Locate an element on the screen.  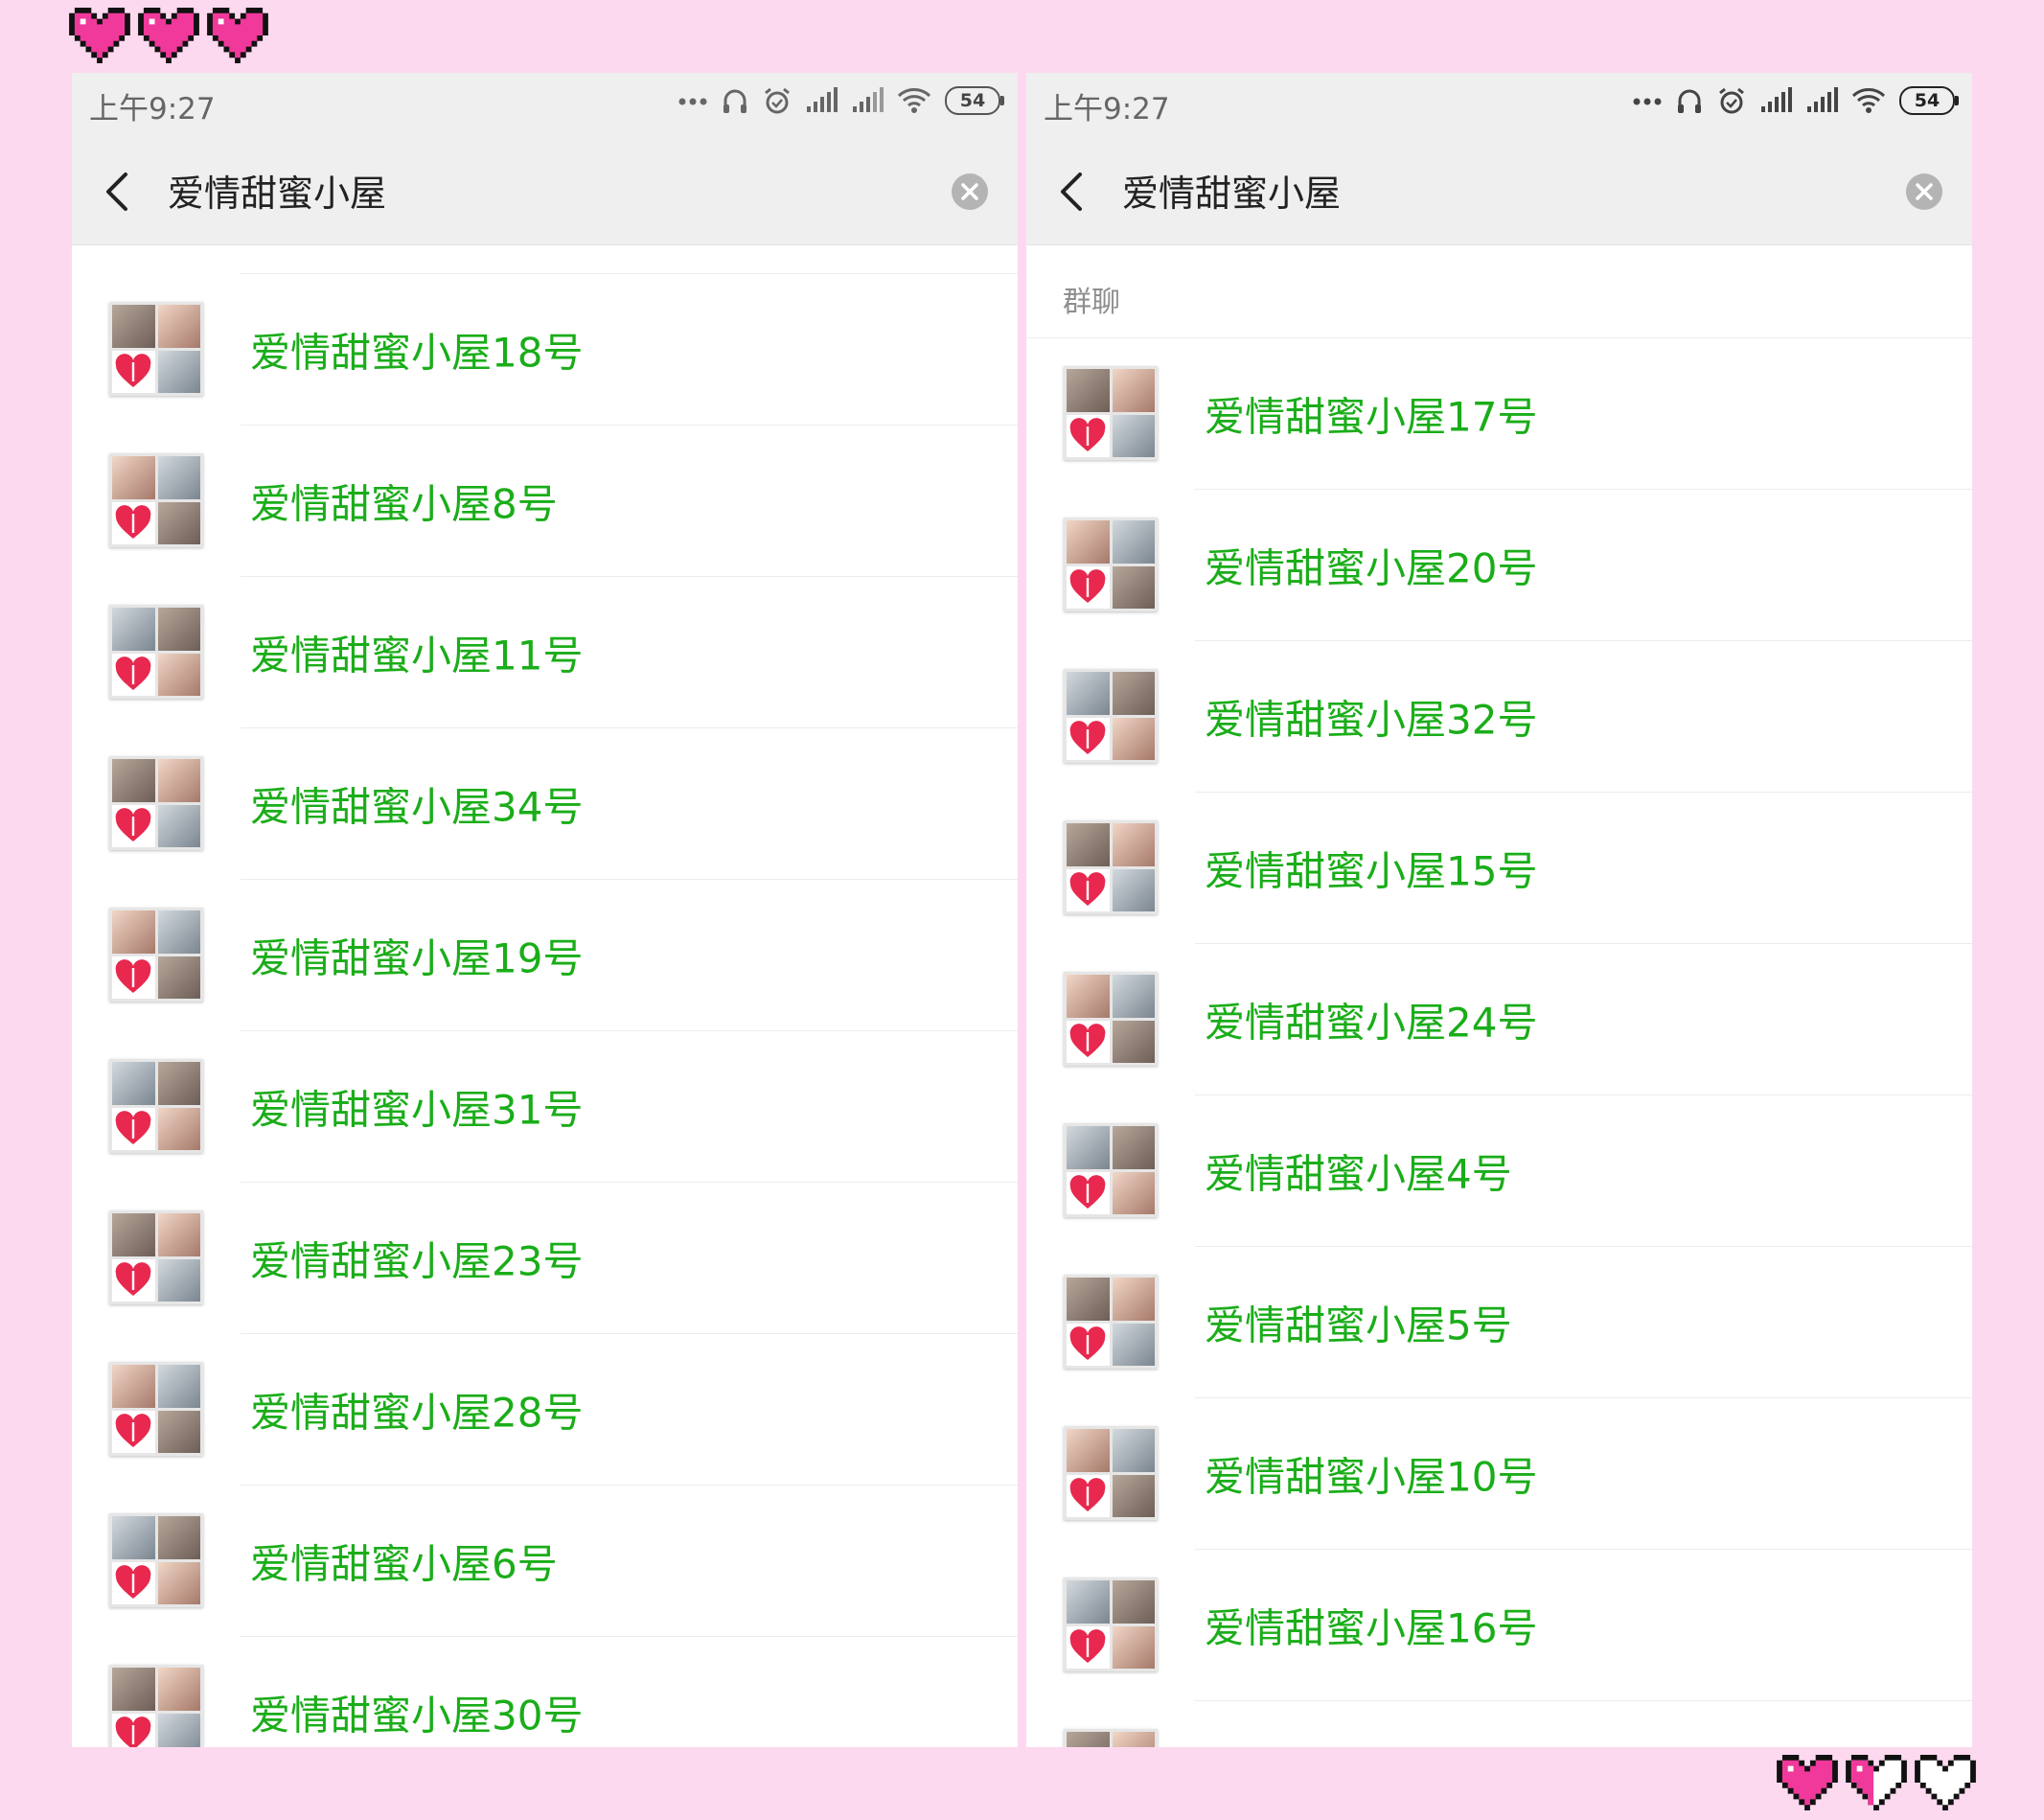
result-row: 爱情甜蜜小屋20号 is located at coordinates (1499, 565).